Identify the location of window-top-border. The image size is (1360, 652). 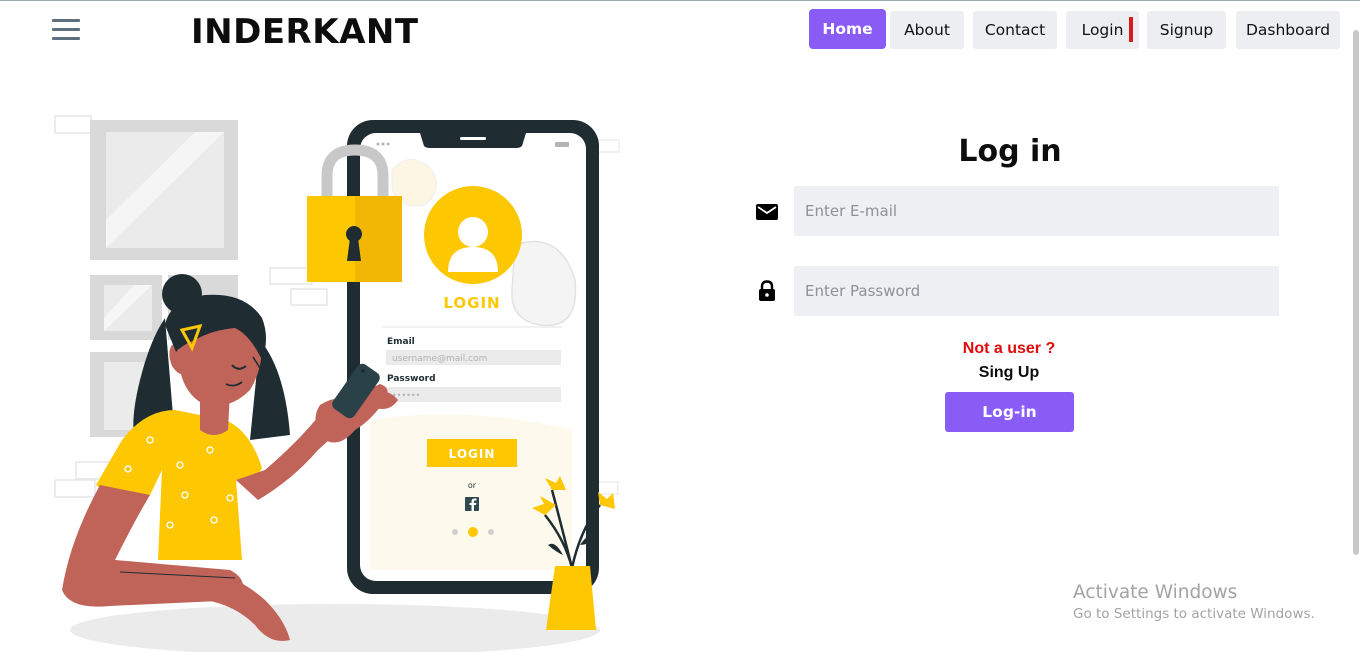
(680, 0).